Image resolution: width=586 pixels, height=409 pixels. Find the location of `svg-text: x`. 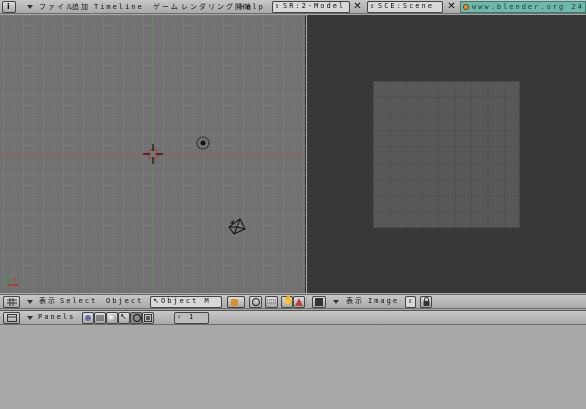

svg-text: x is located at coordinates (15, 280).